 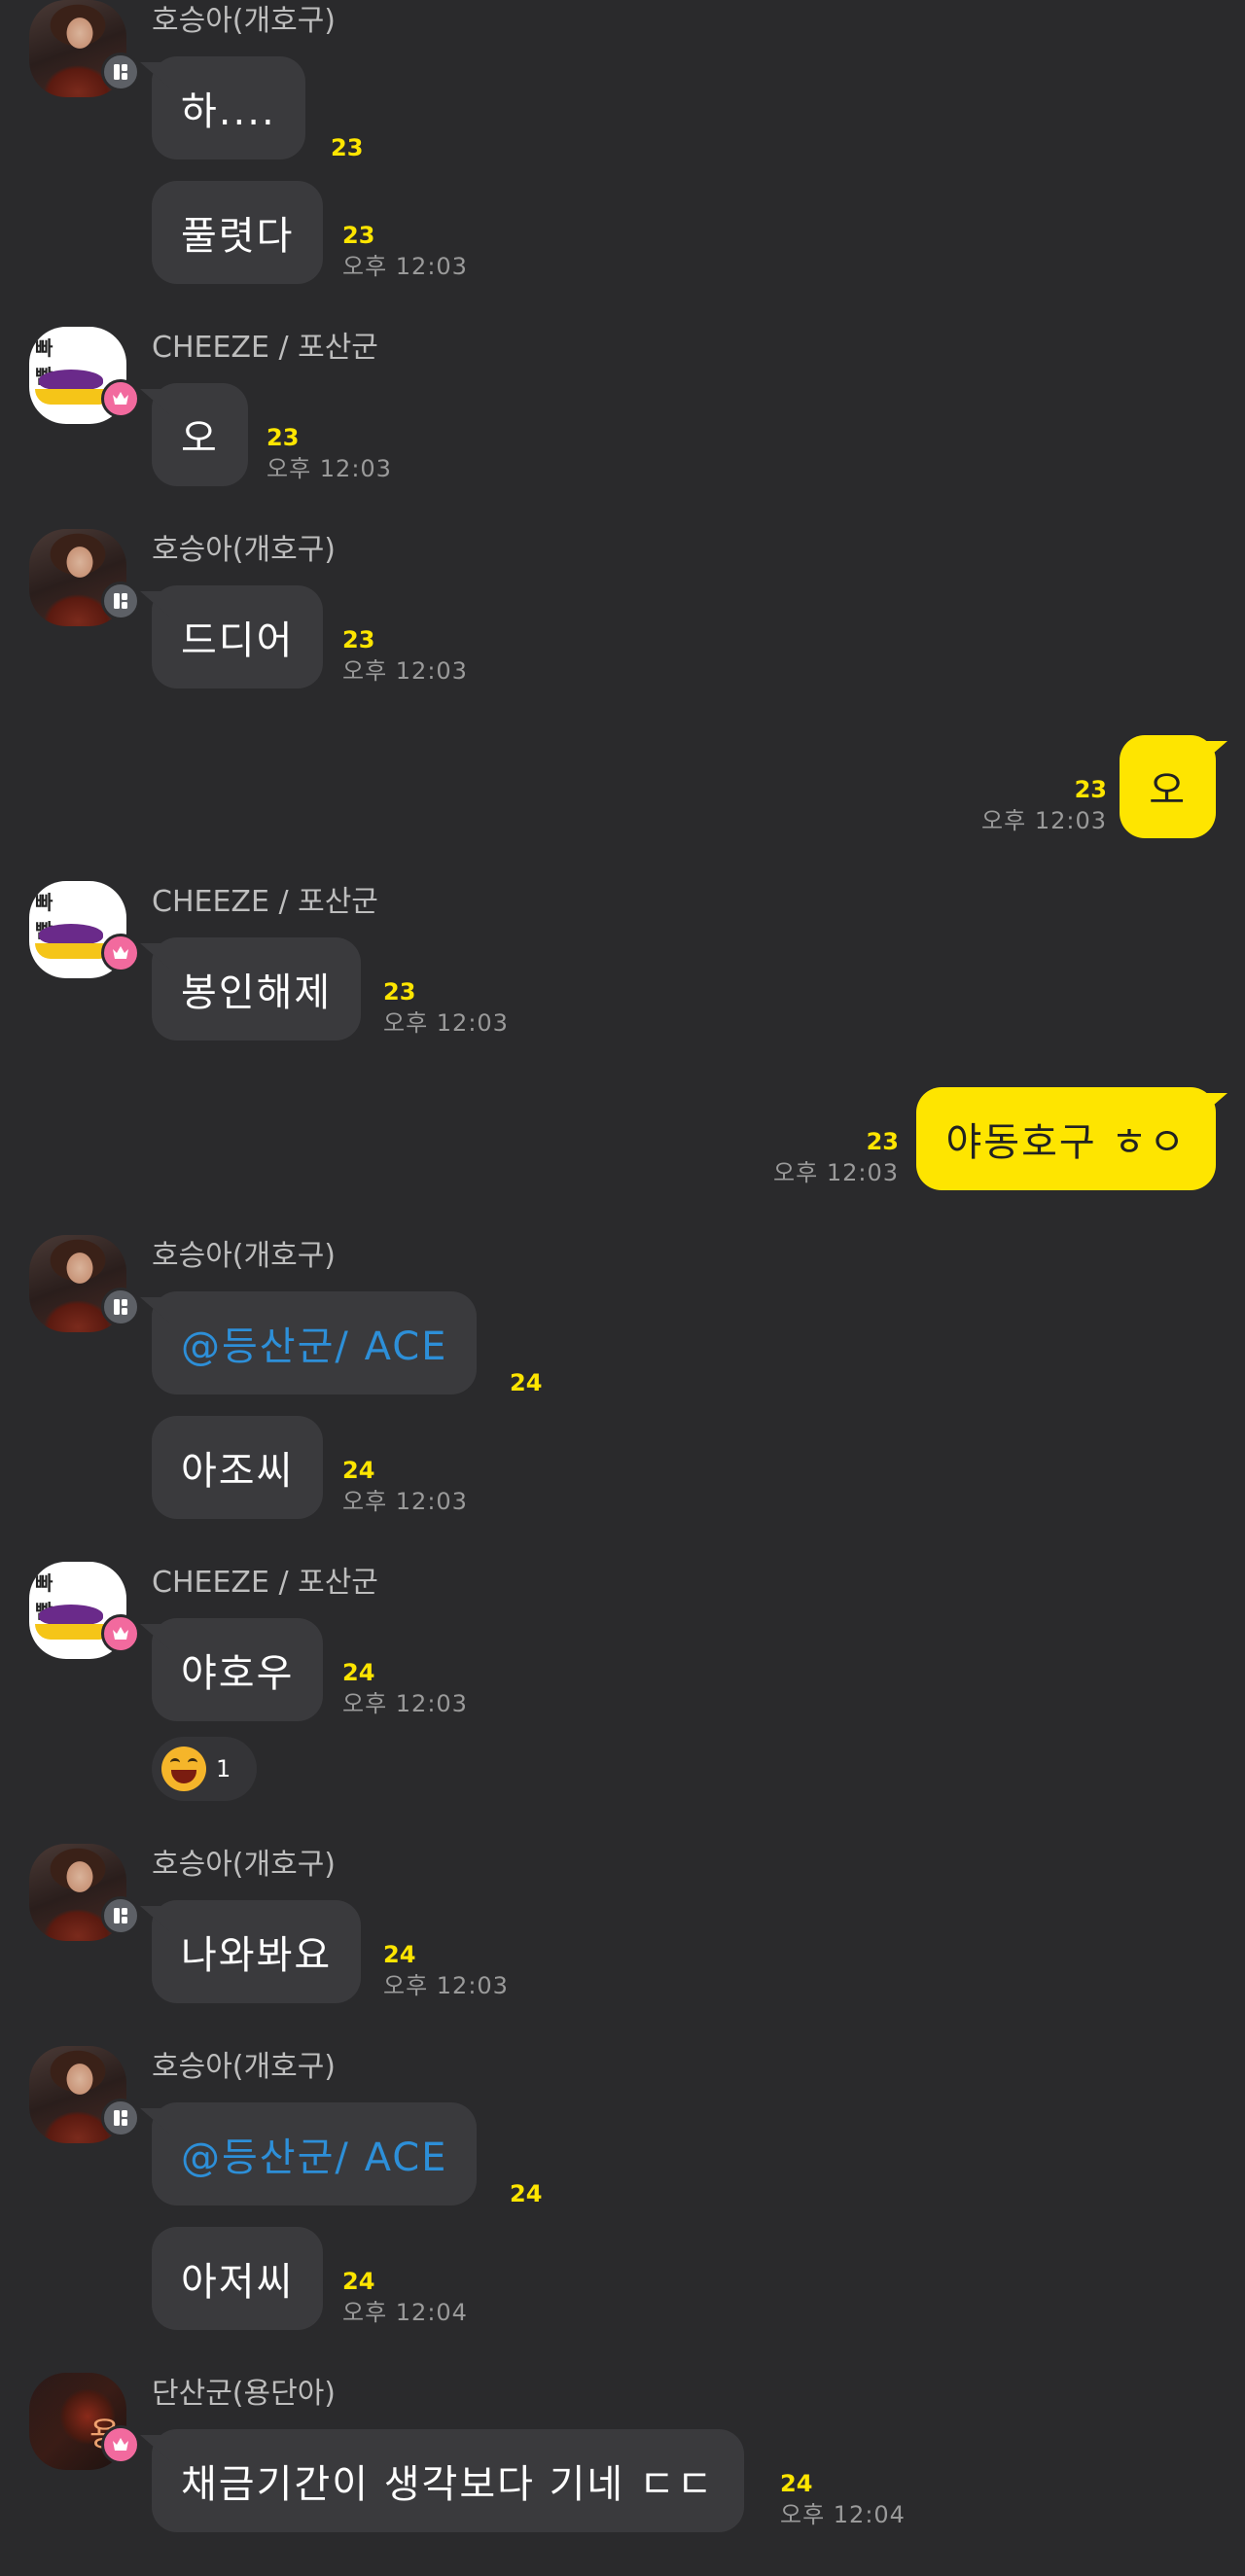 I want to click on message-bubble: 야호우, so click(x=238, y=1670).